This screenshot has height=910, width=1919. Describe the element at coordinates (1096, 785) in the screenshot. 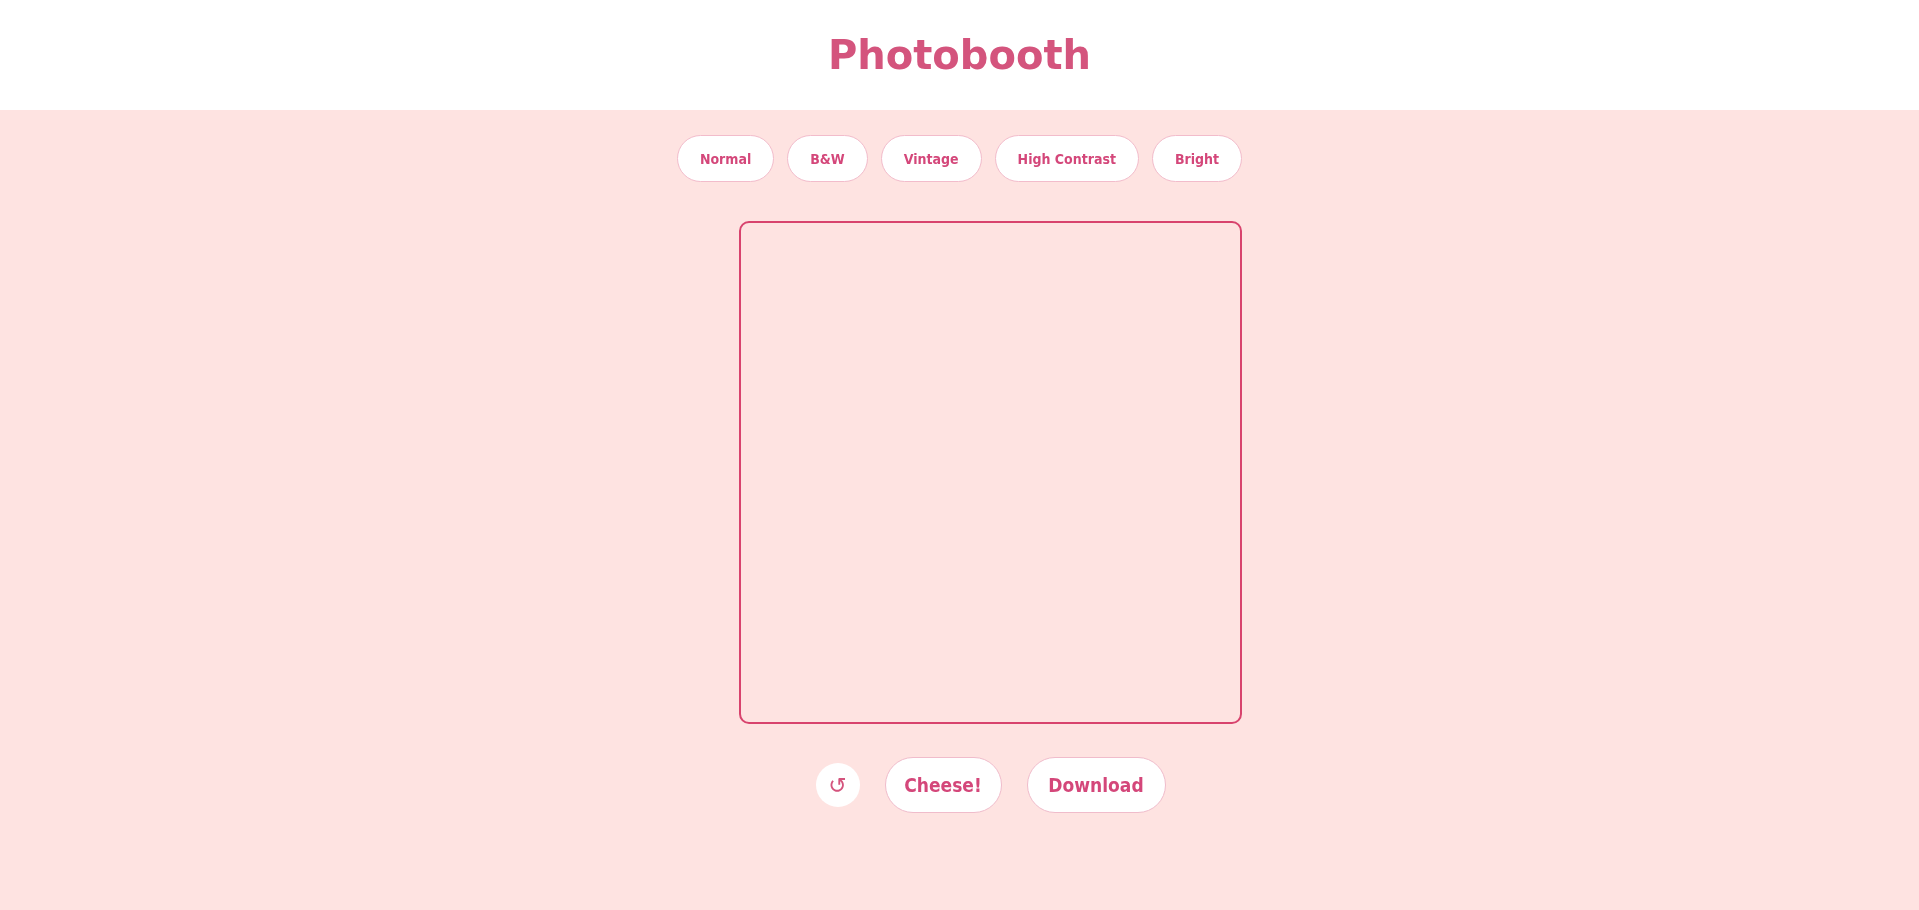

I see `download-button: Download` at that location.